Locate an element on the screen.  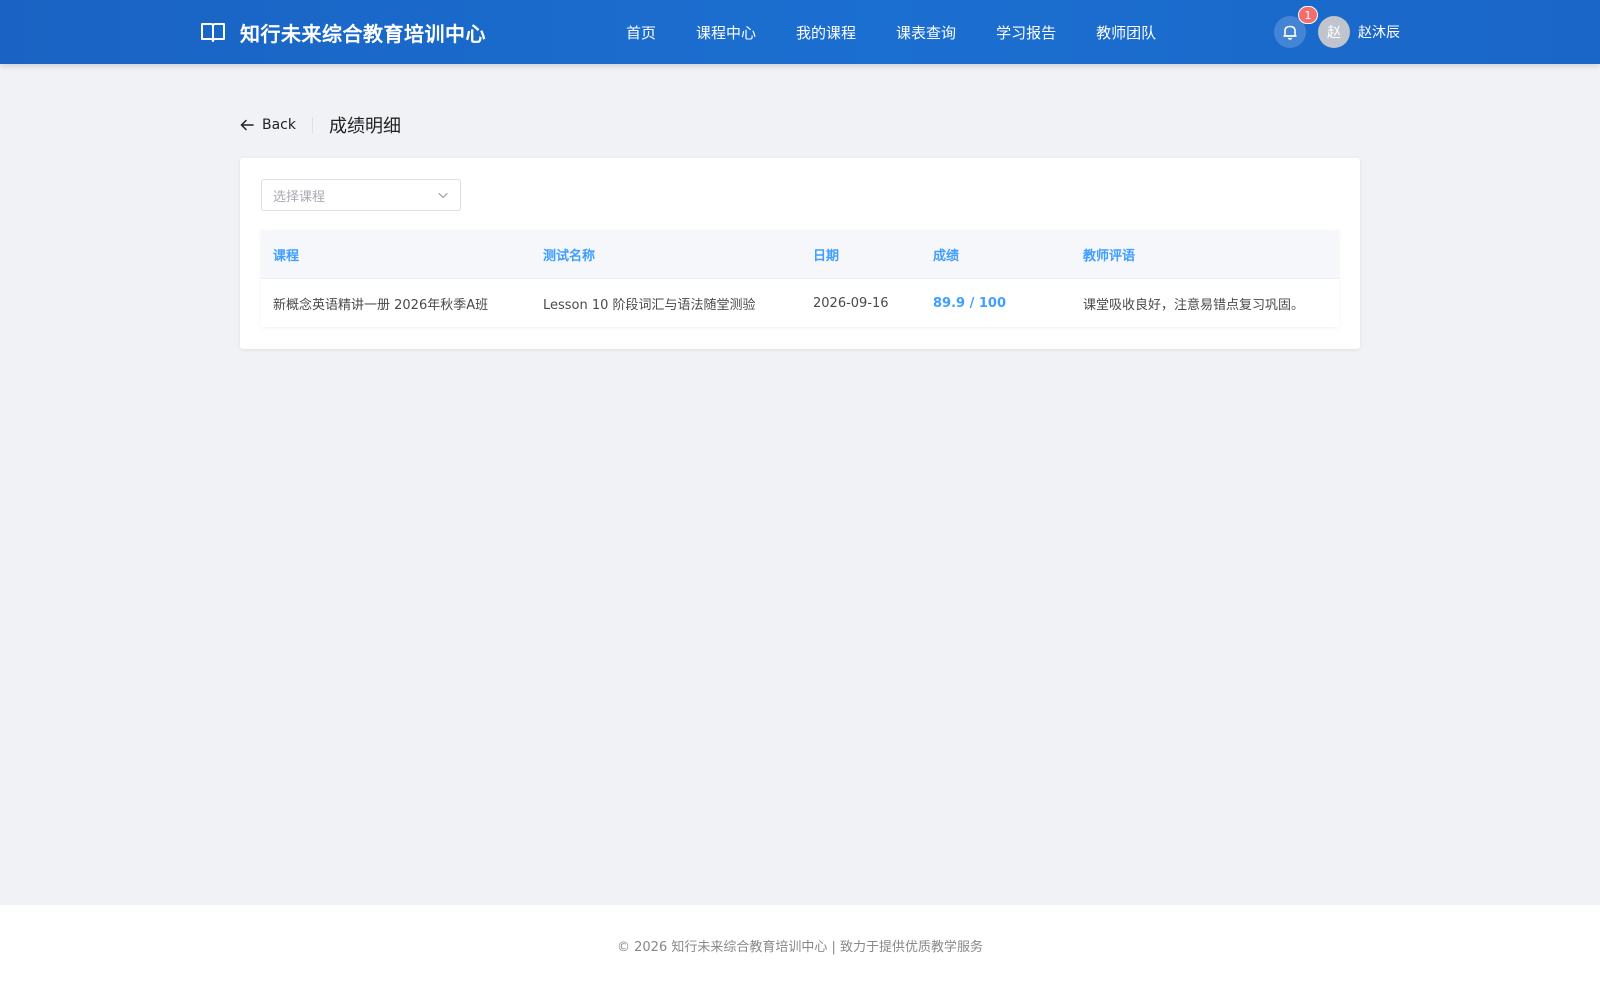
cell-date: 2026-09-16 is located at coordinates (851, 303).